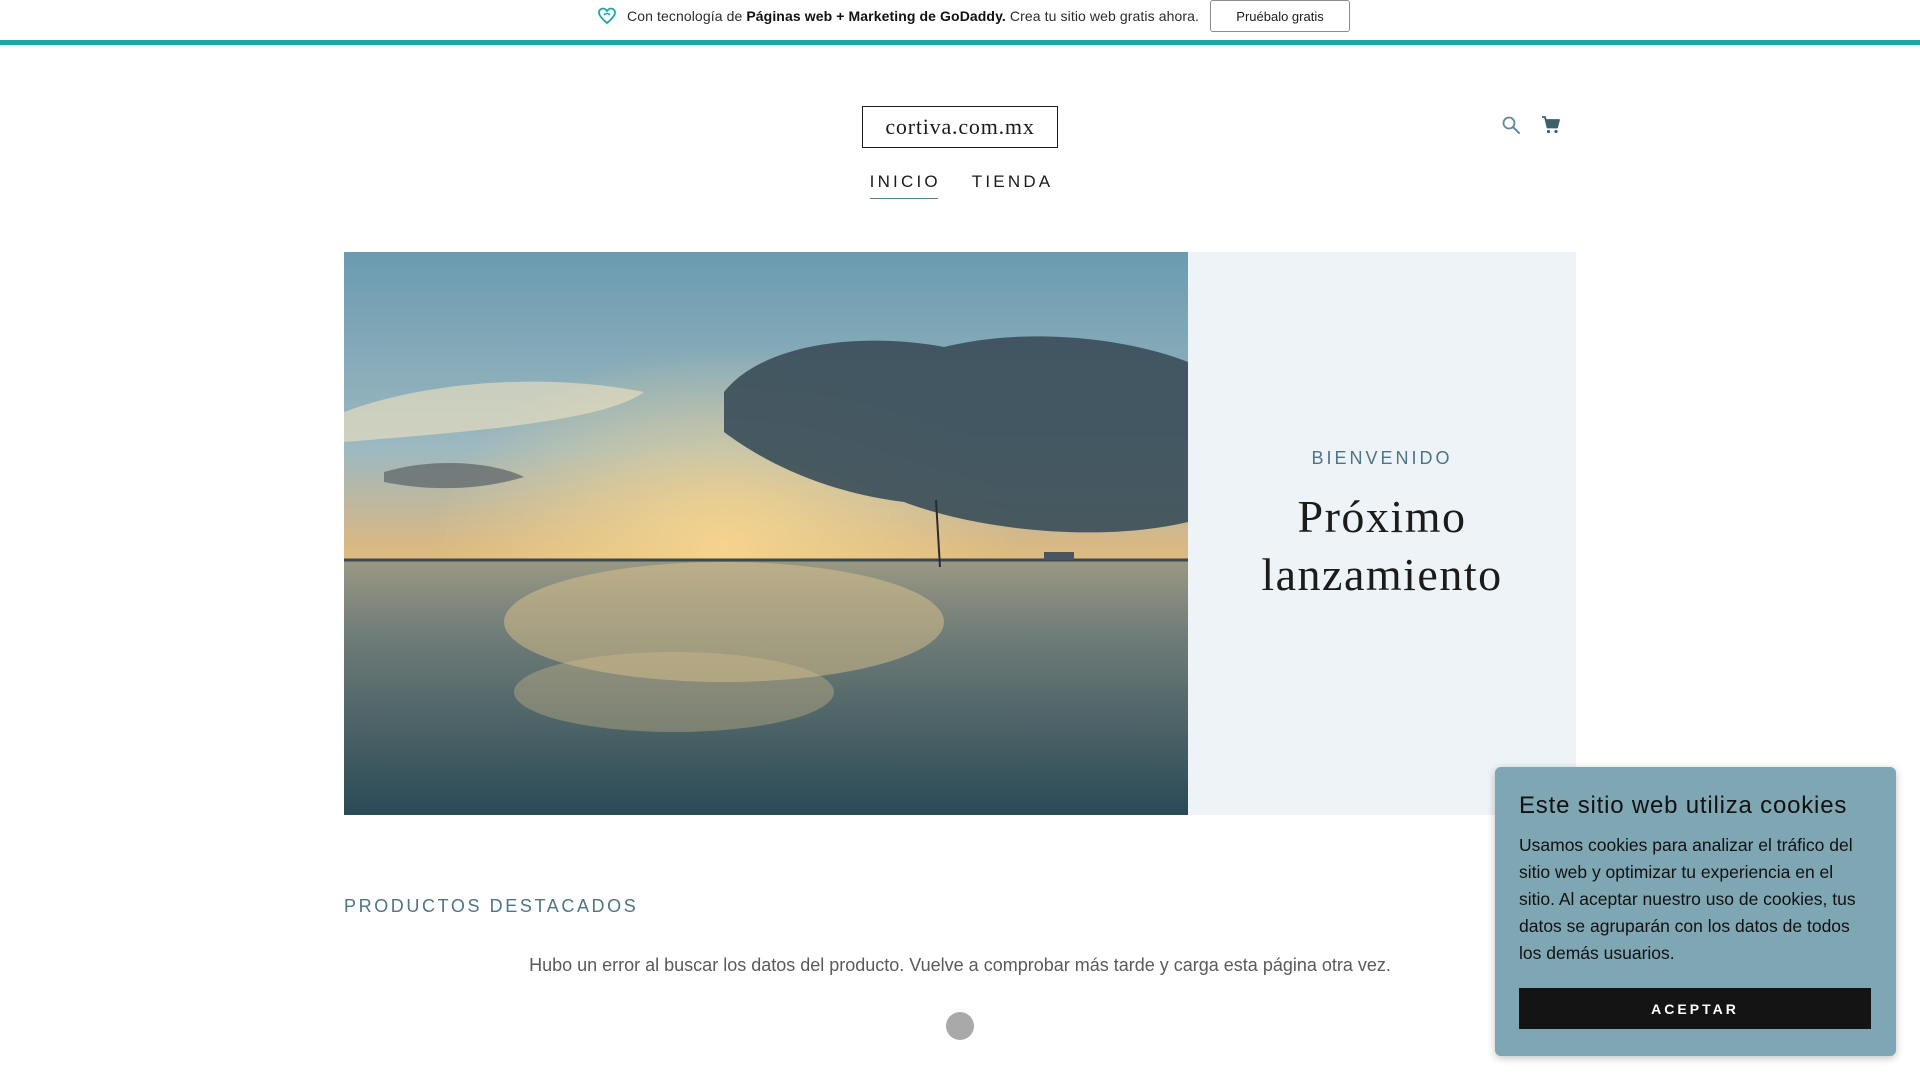 The height and width of the screenshot is (1080, 1920). Describe the element at coordinates (876, 16) in the screenshot. I see `promo-brand-link: Páginas web + Marketing de GoDaddy.` at that location.